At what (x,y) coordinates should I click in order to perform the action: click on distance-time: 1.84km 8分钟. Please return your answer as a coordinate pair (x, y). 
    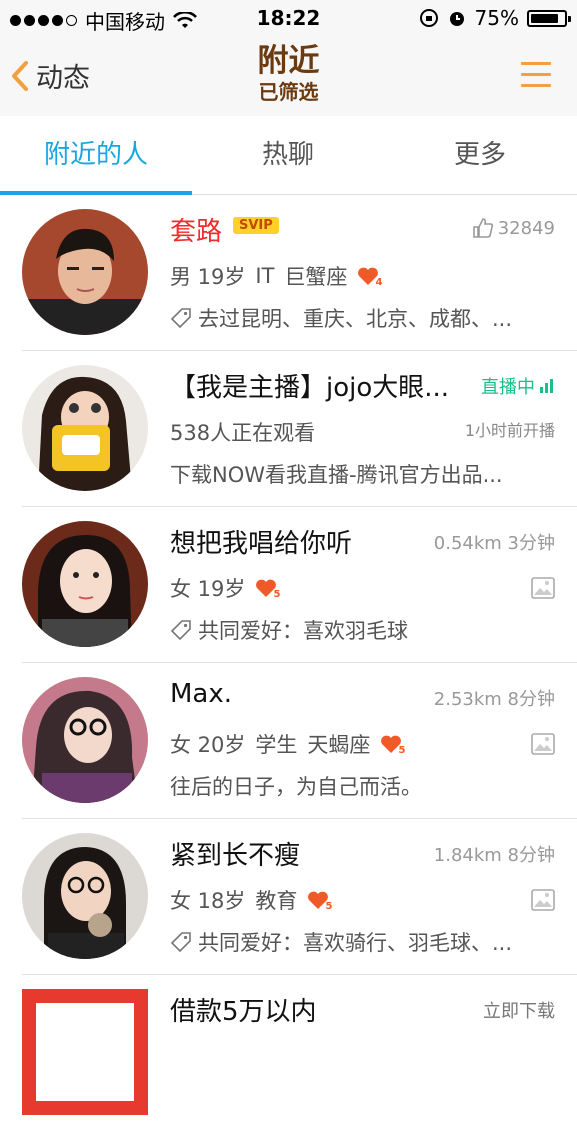
    Looking at the image, I should click on (494, 855).